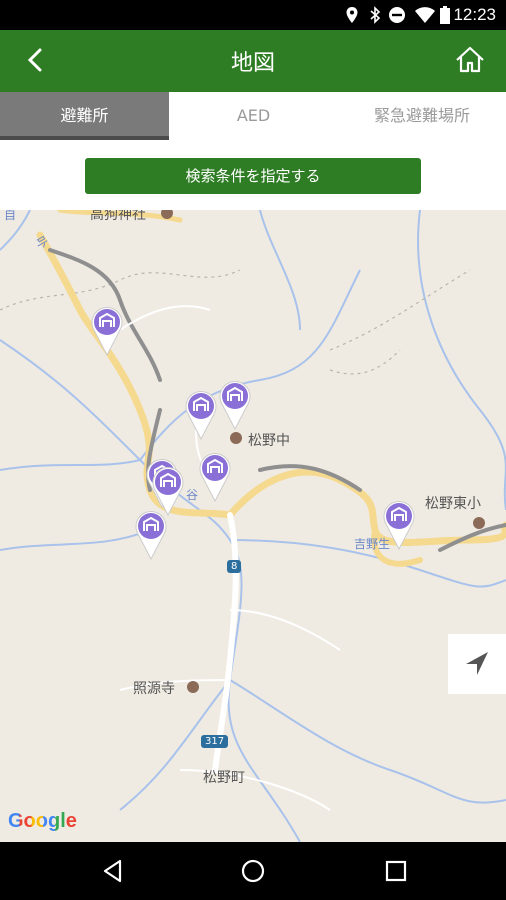 Image resolution: width=506 pixels, height=900 pixels. I want to click on route-8-shield: 8, so click(234, 566).